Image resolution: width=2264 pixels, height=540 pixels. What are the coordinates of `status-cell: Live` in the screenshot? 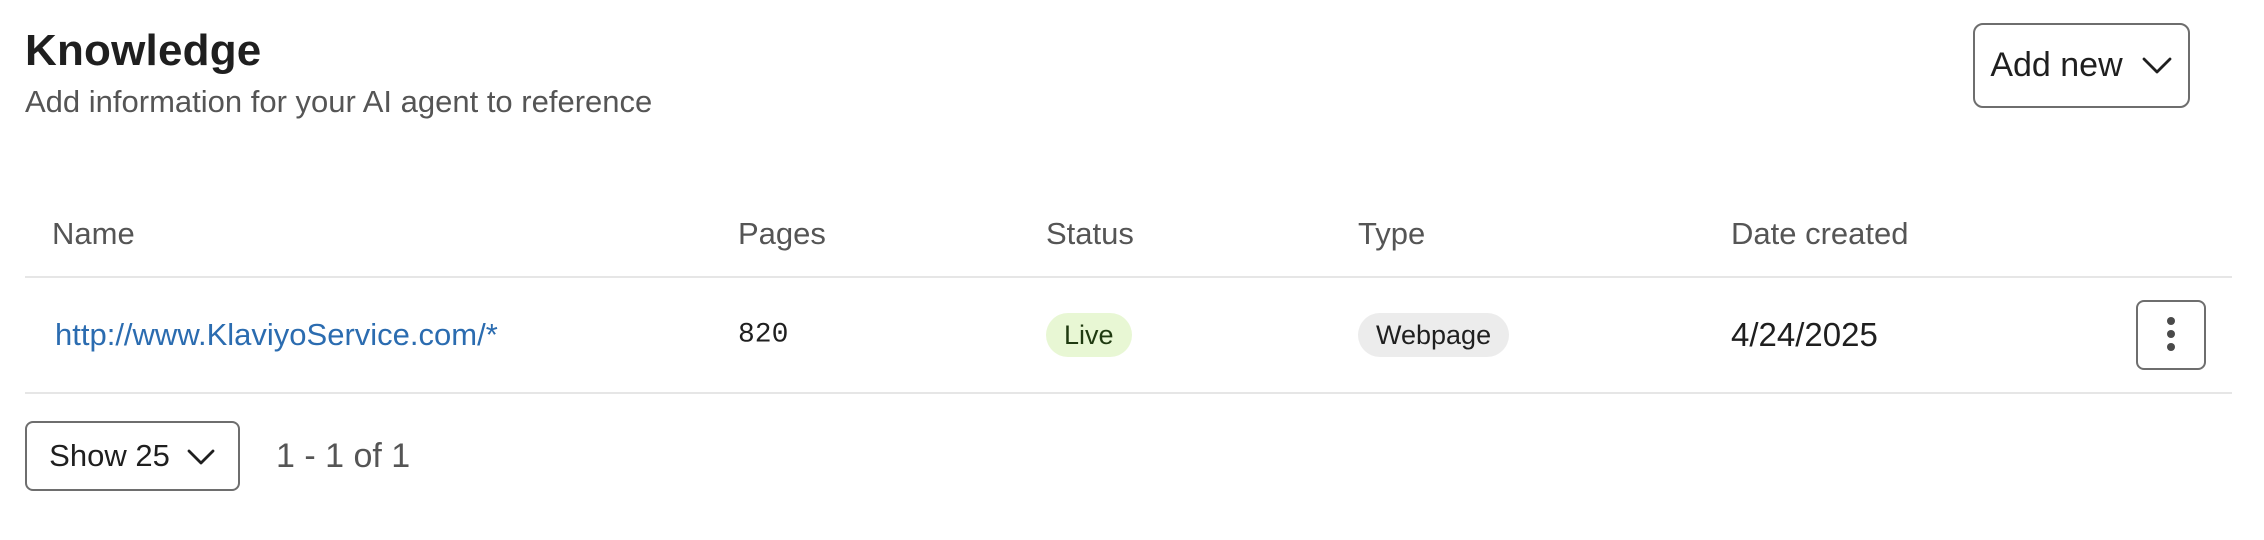 It's located at (1089, 335).